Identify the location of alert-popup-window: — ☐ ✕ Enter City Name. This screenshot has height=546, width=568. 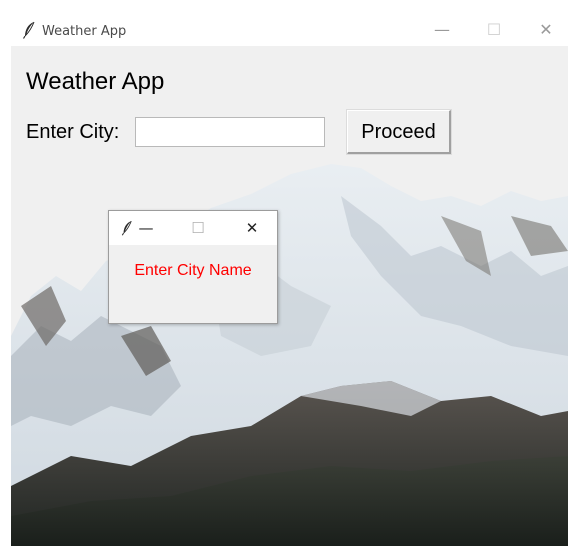
(193, 267).